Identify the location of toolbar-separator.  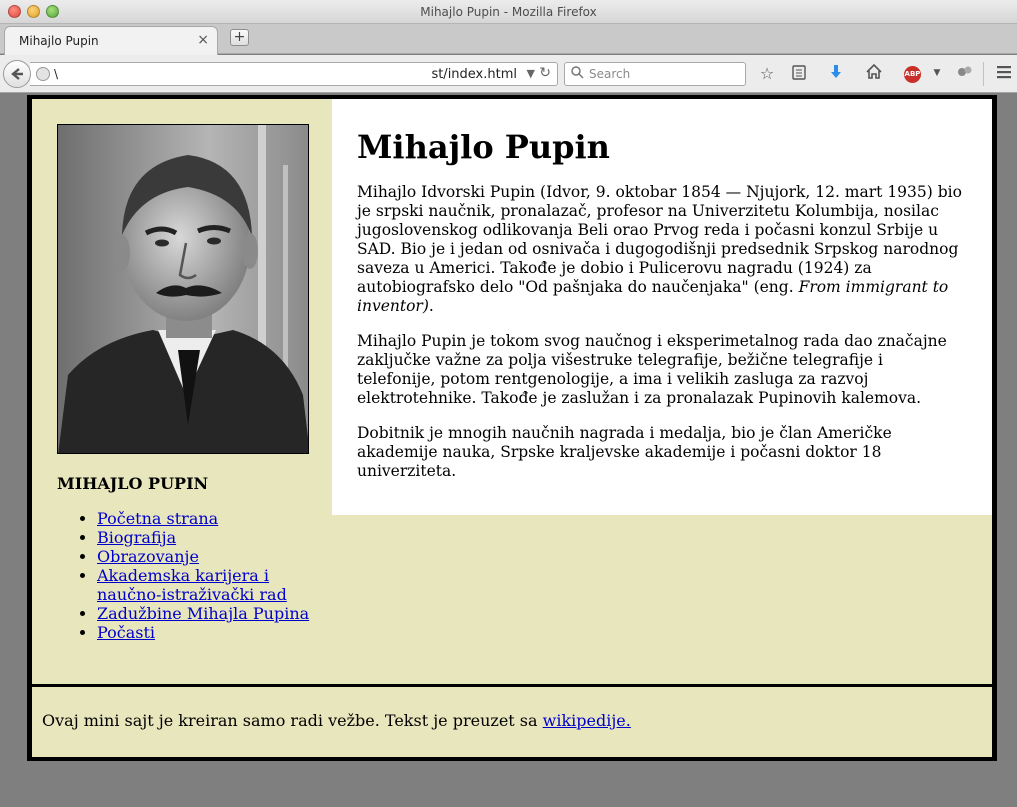
(983, 74).